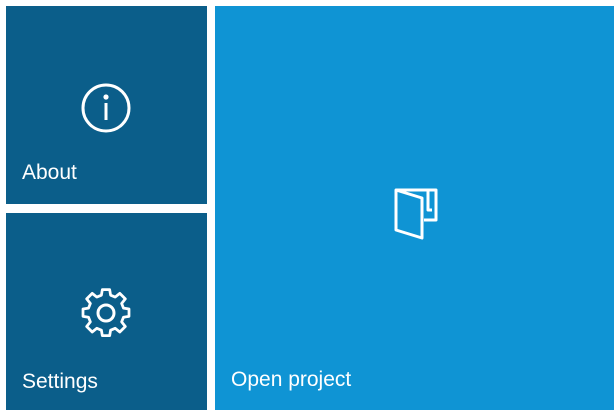  What do you see at coordinates (291, 379) in the screenshot?
I see `open-project-label: Open project` at bounding box center [291, 379].